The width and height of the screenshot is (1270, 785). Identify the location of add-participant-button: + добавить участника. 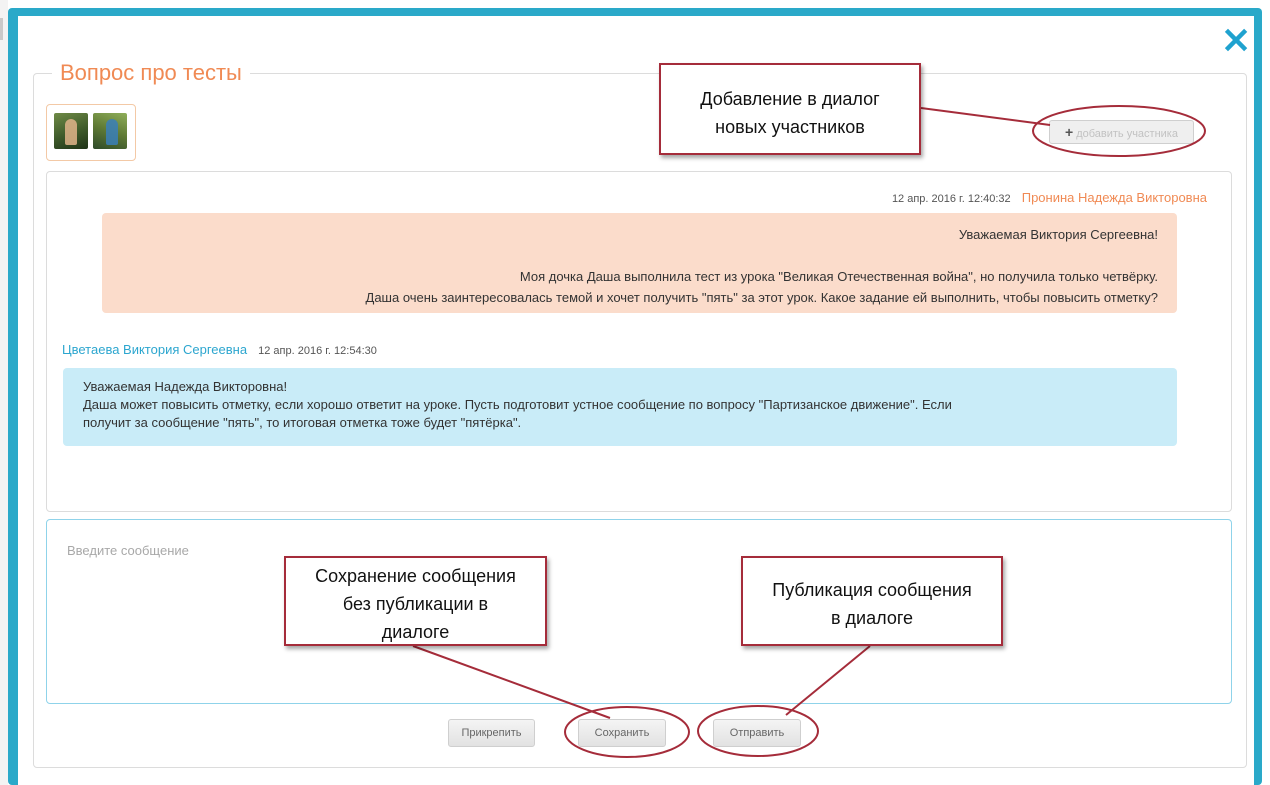
(1121, 132).